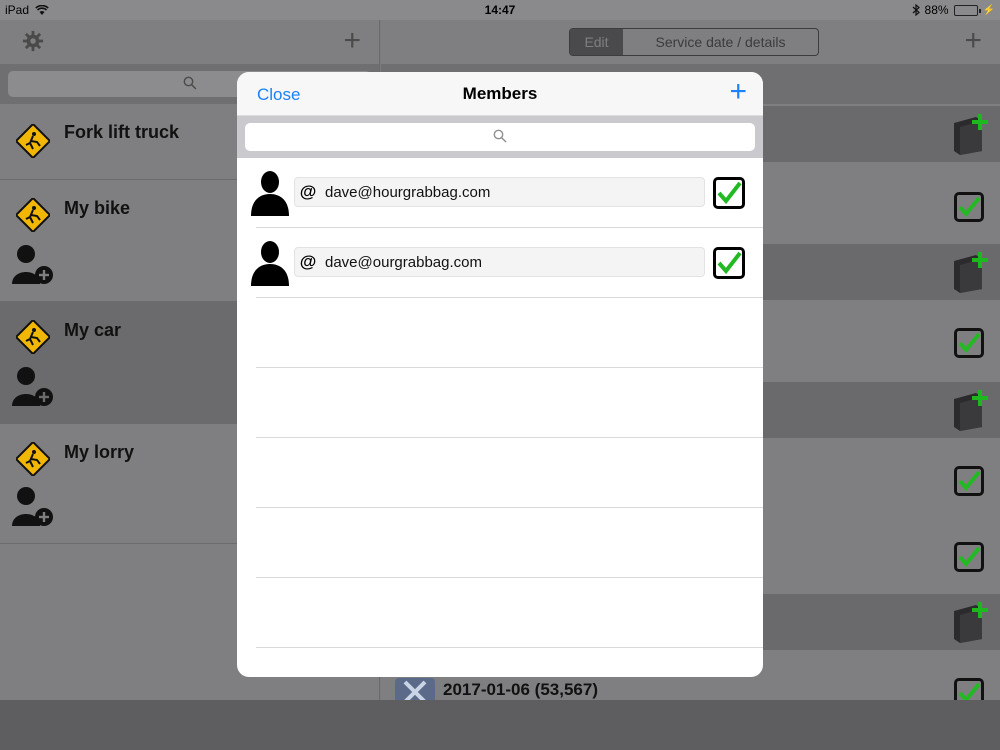 The image size is (1000, 750). I want to click on clock: 14:47, so click(500, 10).